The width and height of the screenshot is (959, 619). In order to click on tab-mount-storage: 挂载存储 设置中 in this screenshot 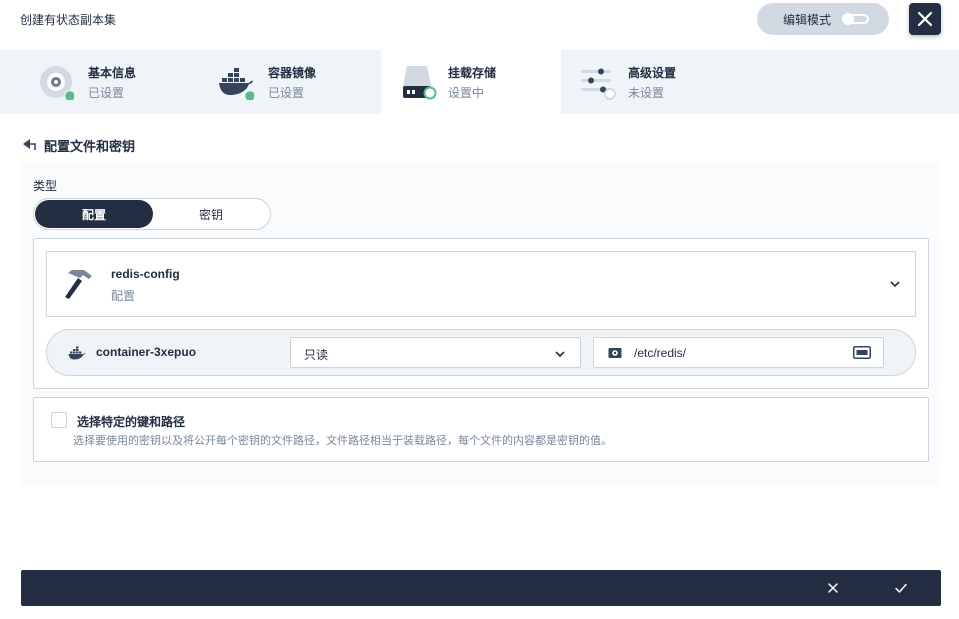, I will do `click(471, 82)`.